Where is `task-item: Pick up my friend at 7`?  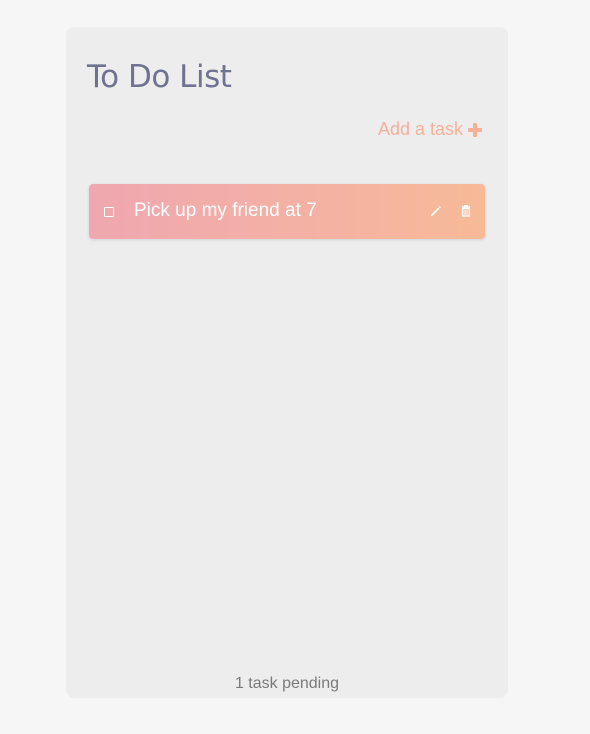 task-item: Pick up my friend at 7 is located at coordinates (287, 211).